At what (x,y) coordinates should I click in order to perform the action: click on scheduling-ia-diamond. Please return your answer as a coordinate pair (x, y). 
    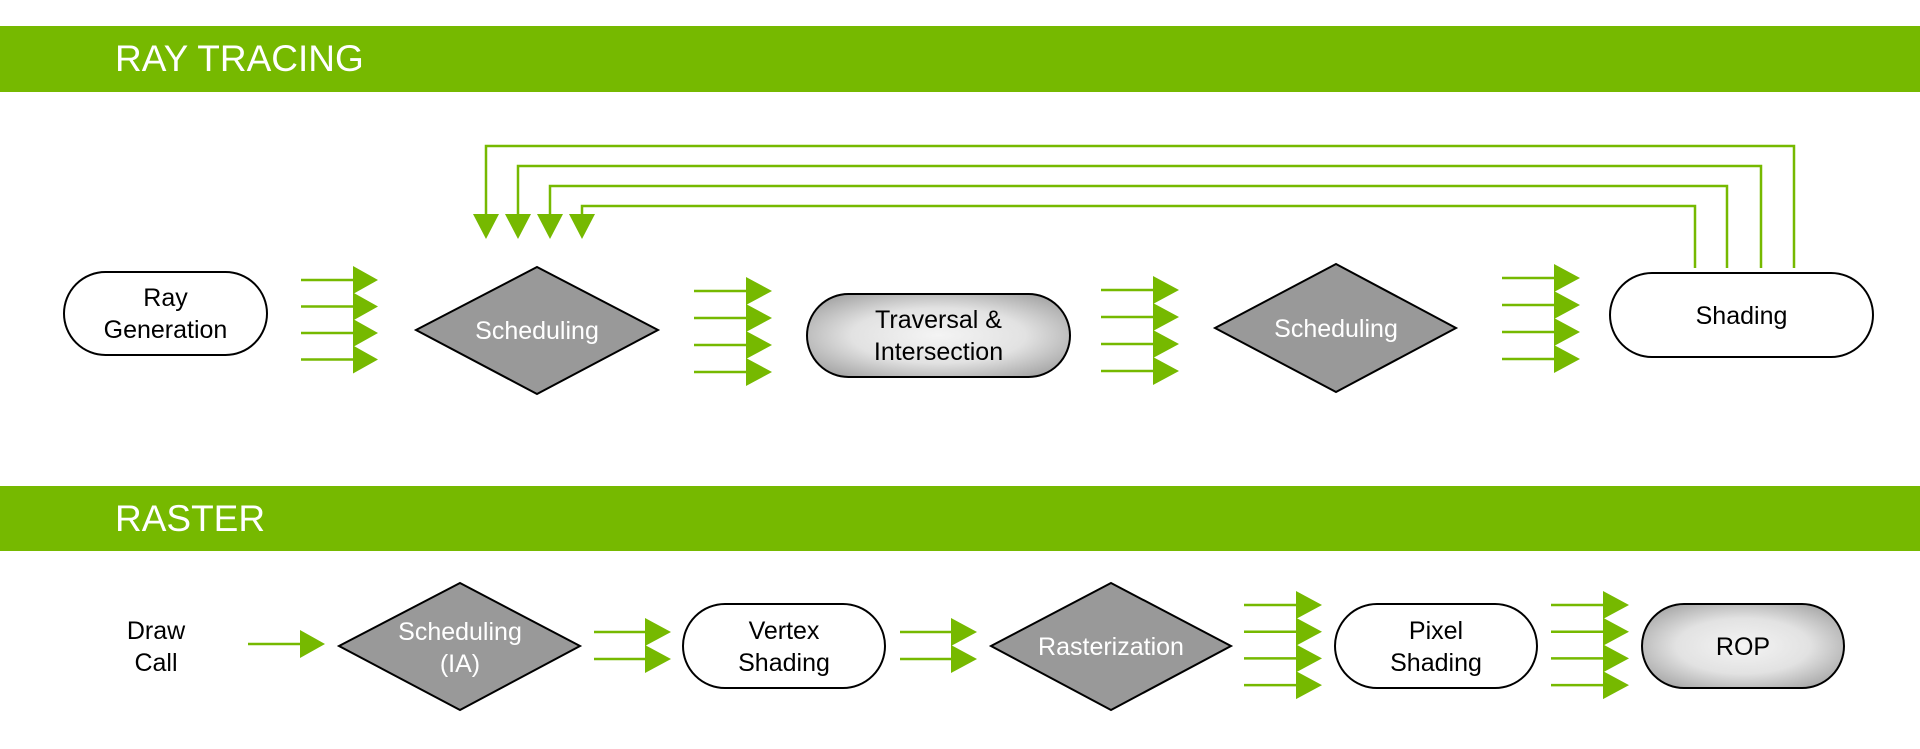
    Looking at the image, I should click on (459, 646).